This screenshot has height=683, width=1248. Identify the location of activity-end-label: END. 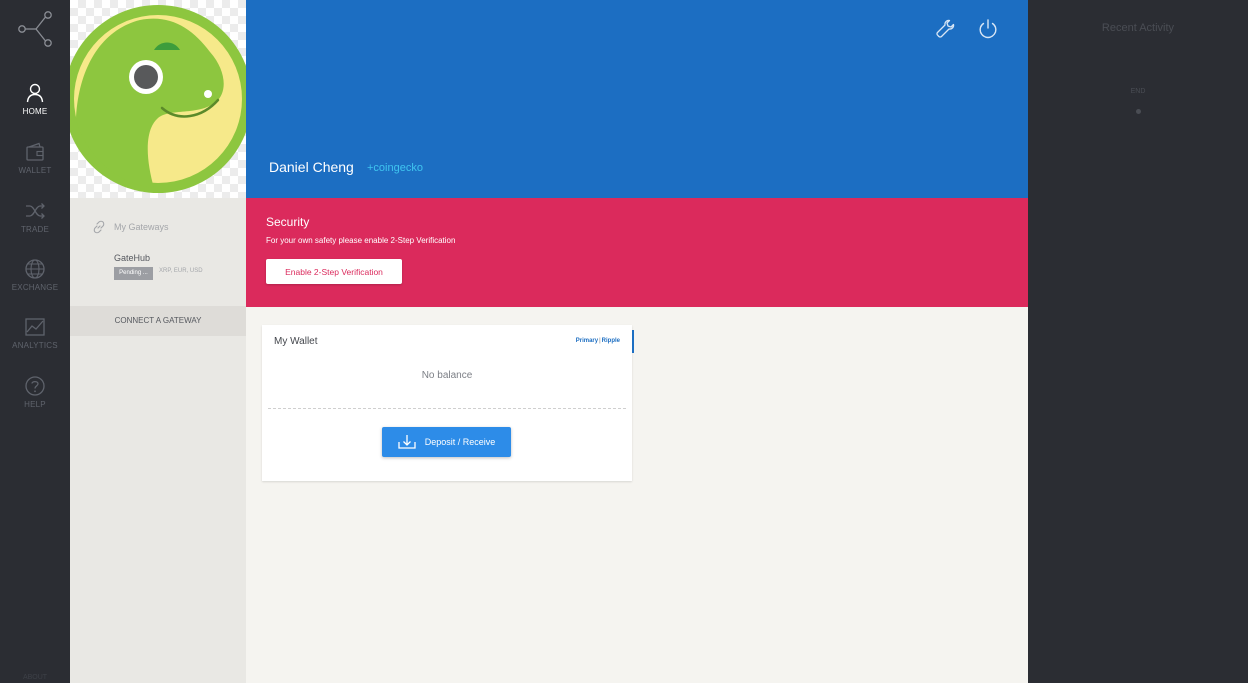
(1138, 91).